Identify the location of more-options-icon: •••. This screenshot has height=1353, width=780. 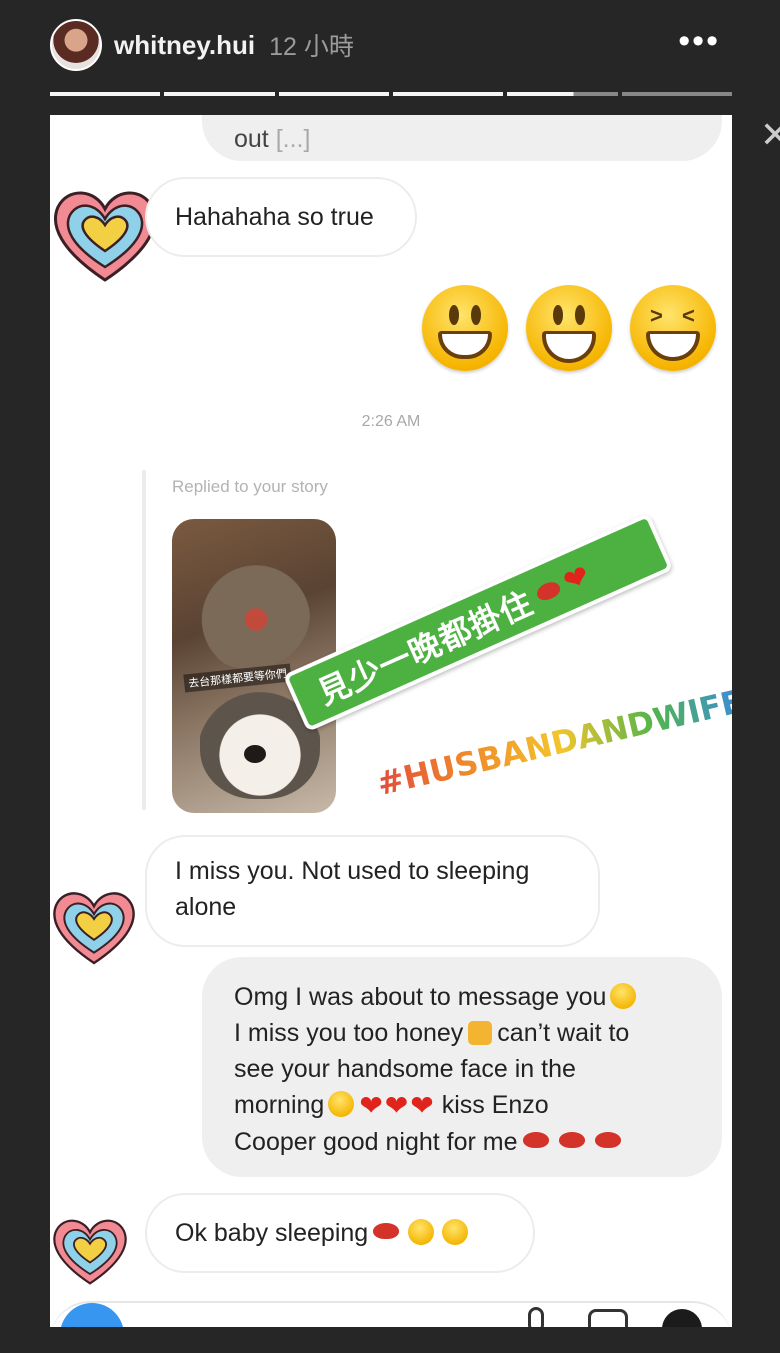
(699, 41).